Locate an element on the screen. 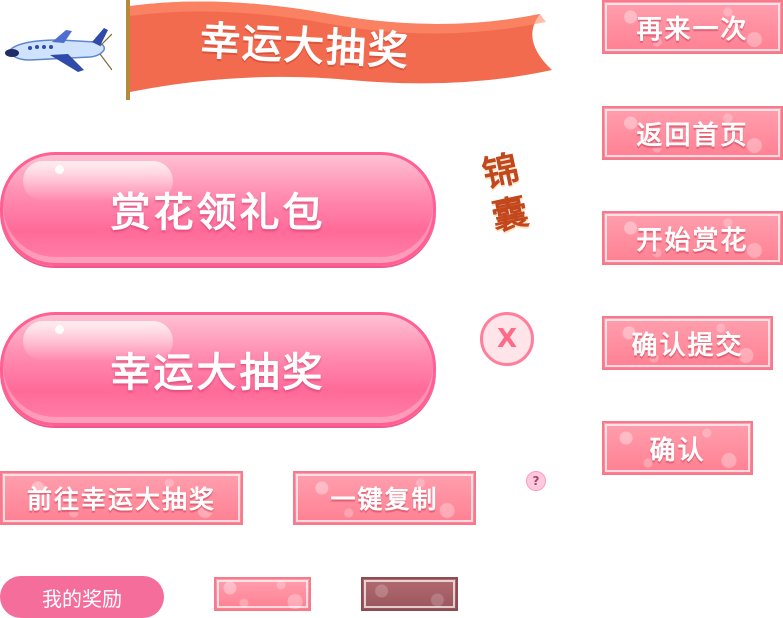  my-rewards-label: 我的奖励 is located at coordinates (82, 598).